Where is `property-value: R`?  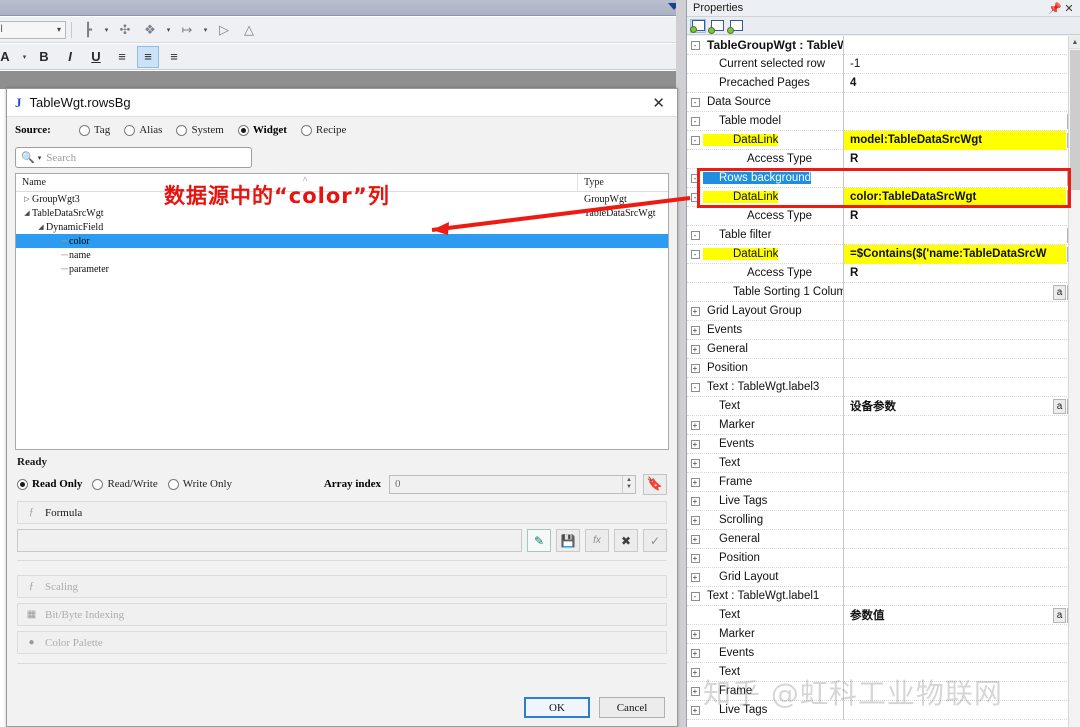
property-value: R is located at coordinates (962, 273).